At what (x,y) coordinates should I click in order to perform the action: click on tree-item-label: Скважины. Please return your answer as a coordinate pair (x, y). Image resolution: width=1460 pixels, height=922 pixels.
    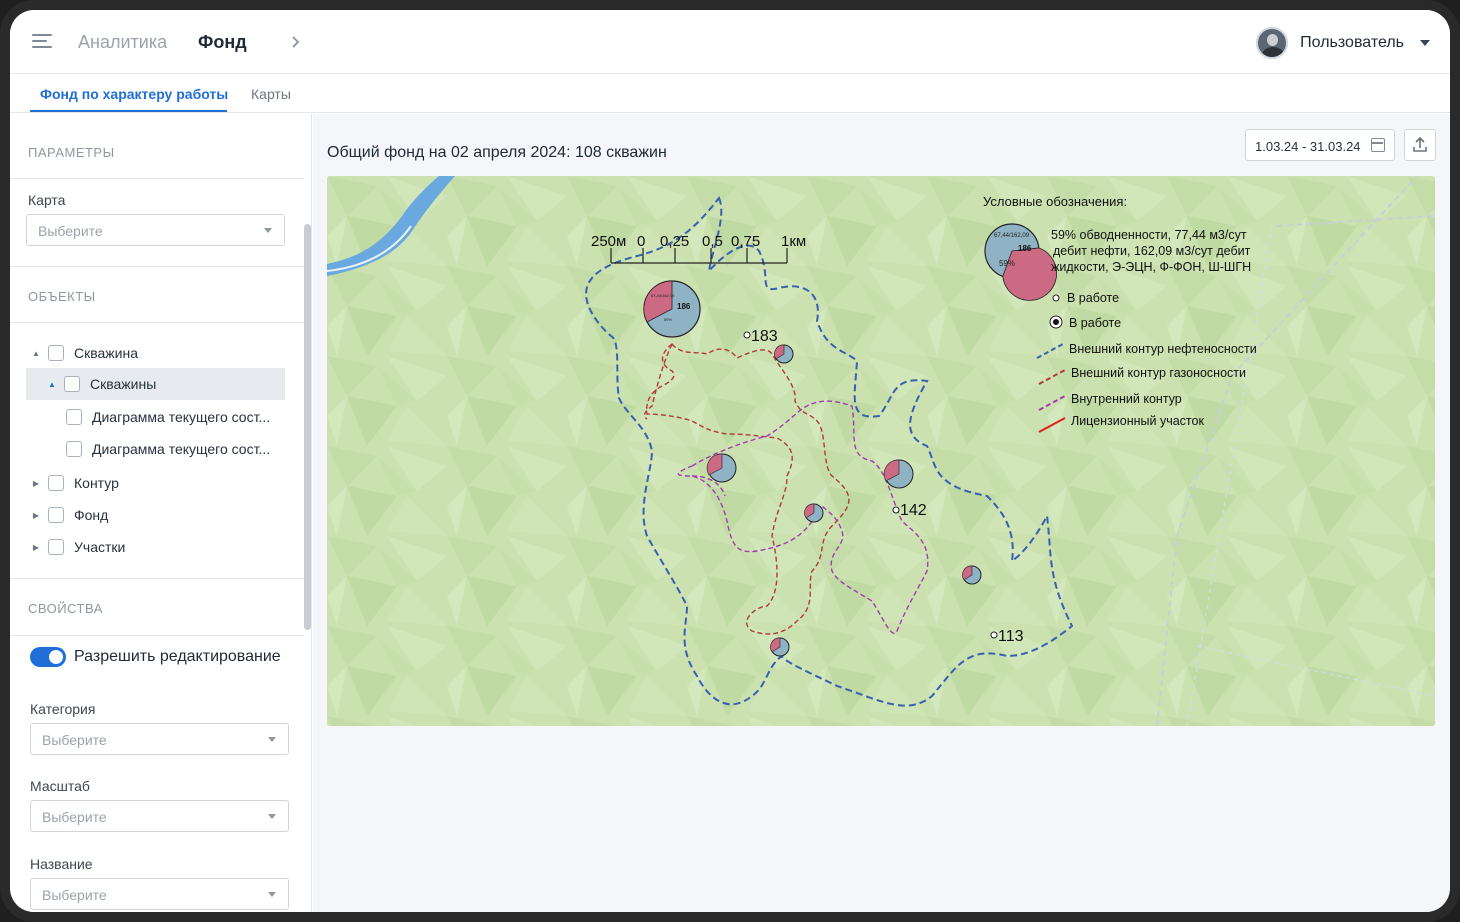
    Looking at the image, I should click on (123, 384).